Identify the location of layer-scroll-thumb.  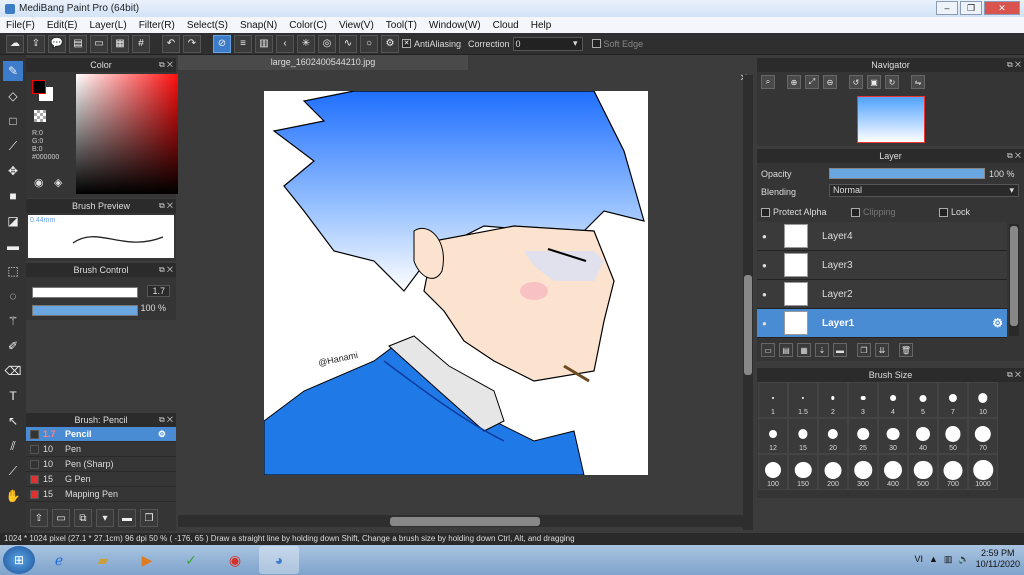
(1014, 276).